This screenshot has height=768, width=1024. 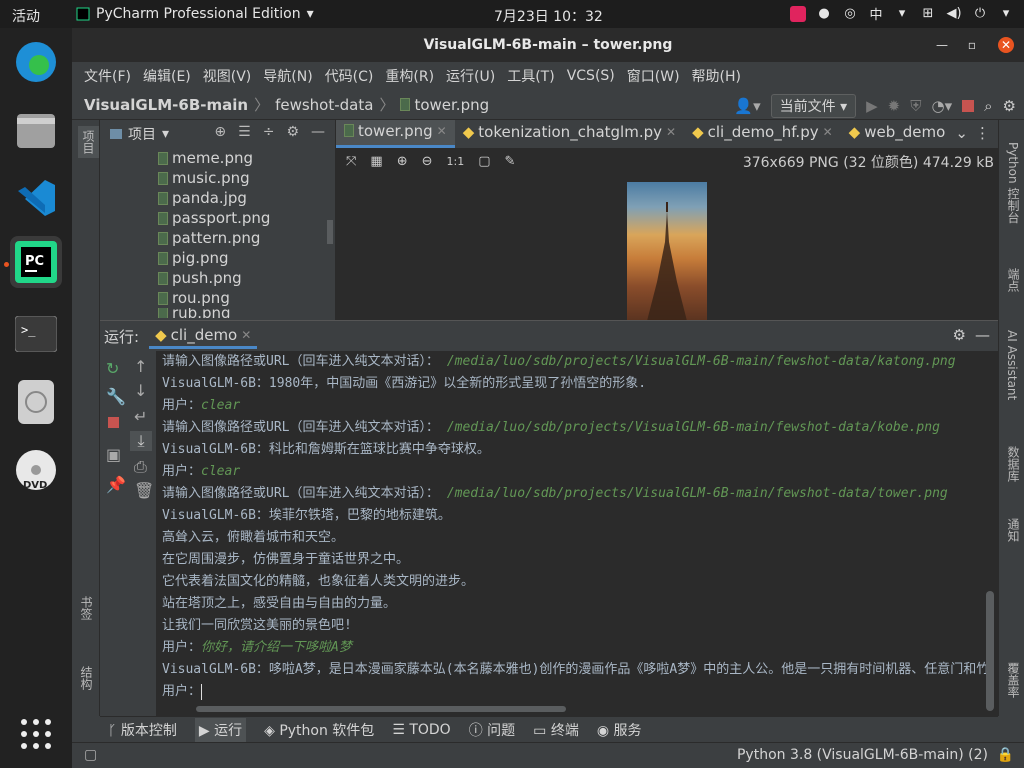 What do you see at coordinates (144, 490) in the screenshot?
I see `trash-icon: 🗑` at bounding box center [144, 490].